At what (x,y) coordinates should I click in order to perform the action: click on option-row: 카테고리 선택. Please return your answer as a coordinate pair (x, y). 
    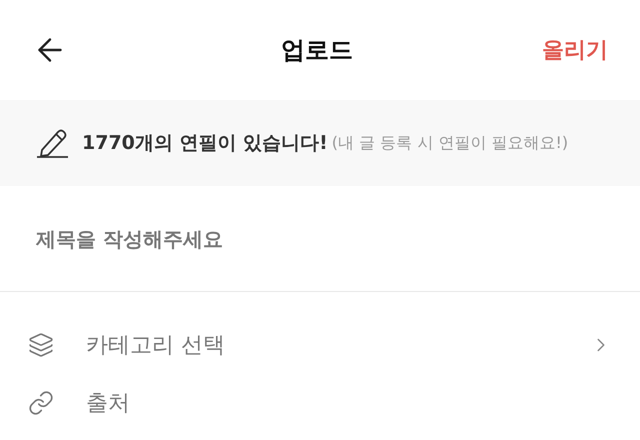
    Looking at the image, I should click on (320, 345).